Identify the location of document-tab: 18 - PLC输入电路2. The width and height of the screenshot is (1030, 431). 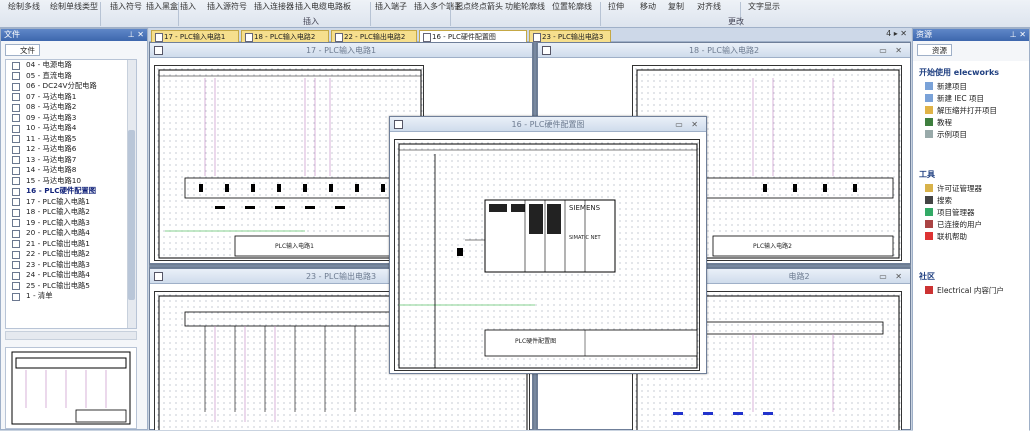
(285, 36).